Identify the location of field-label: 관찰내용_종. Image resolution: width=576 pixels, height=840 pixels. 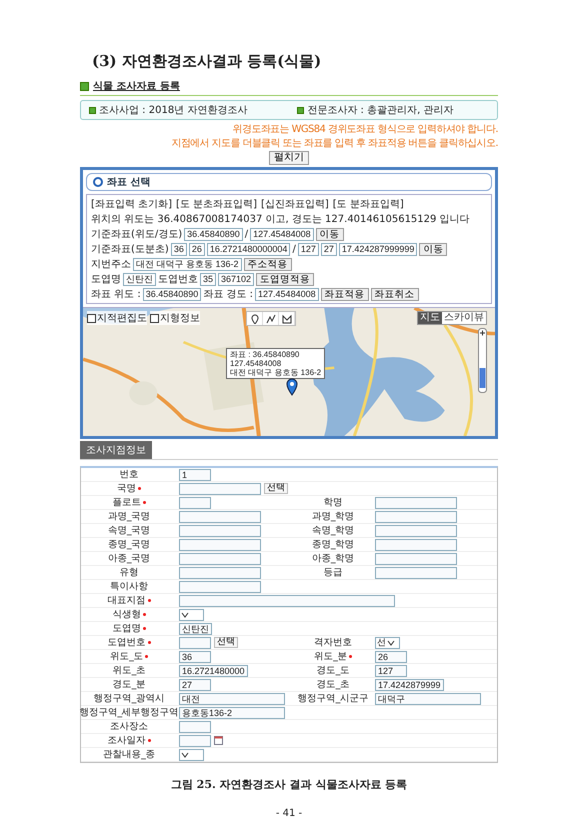
(129, 755).